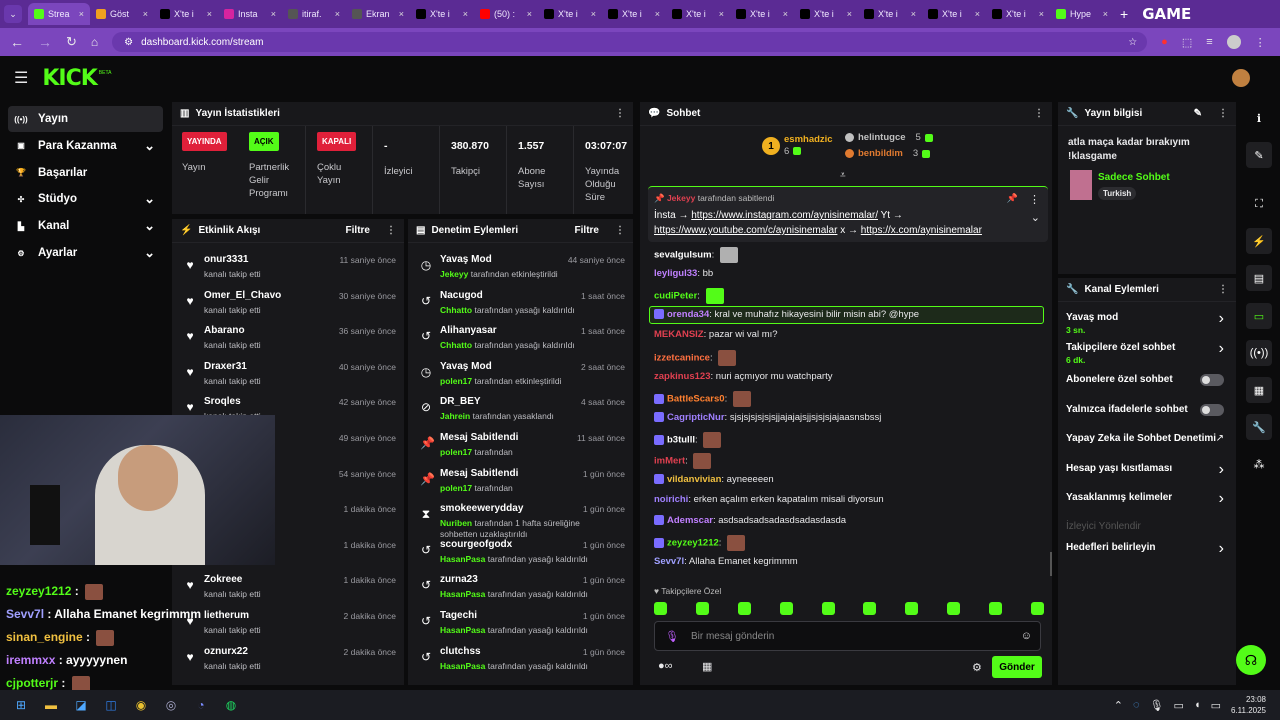 The image size is (1280, 720). What do you see at coordinates (222, 401) in the screenshot?
I see `activity-username: Sroqles` at bounding box center [222, 401].